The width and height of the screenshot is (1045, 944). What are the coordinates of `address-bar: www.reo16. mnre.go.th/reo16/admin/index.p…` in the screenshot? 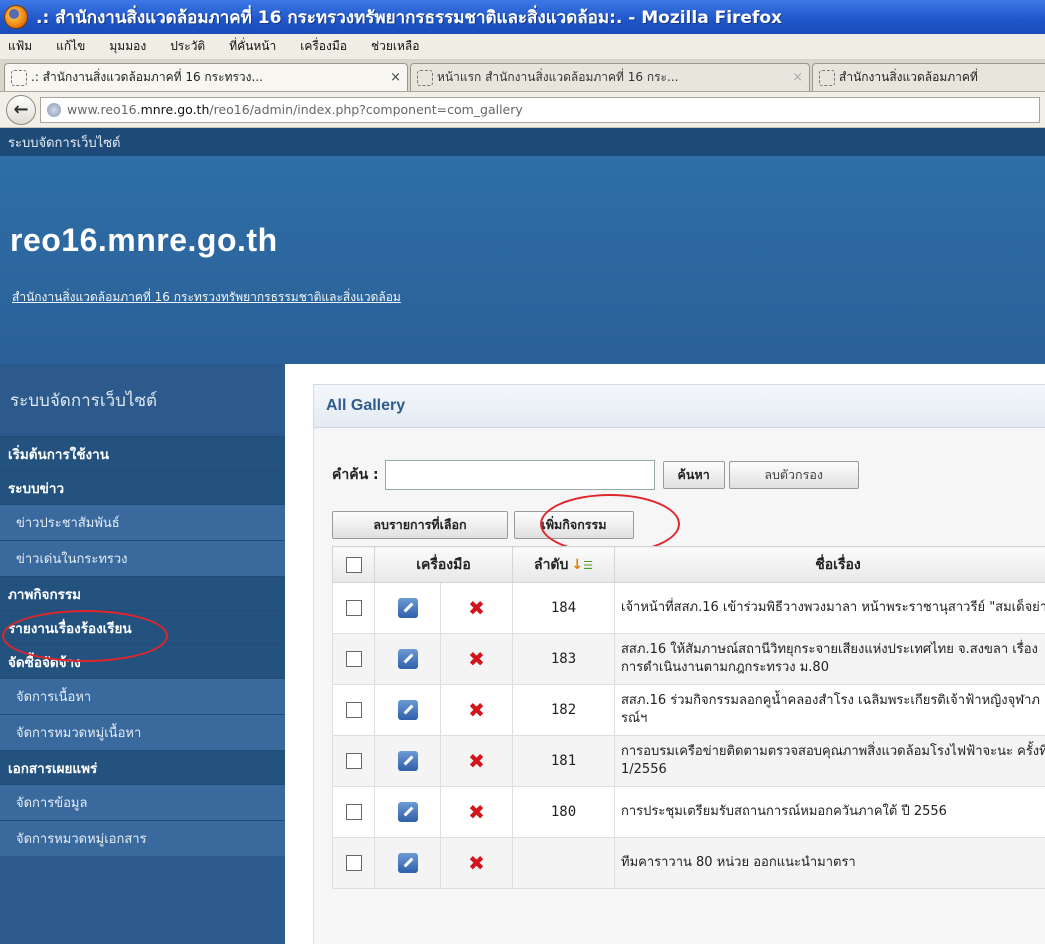 It's located at (540, 109).